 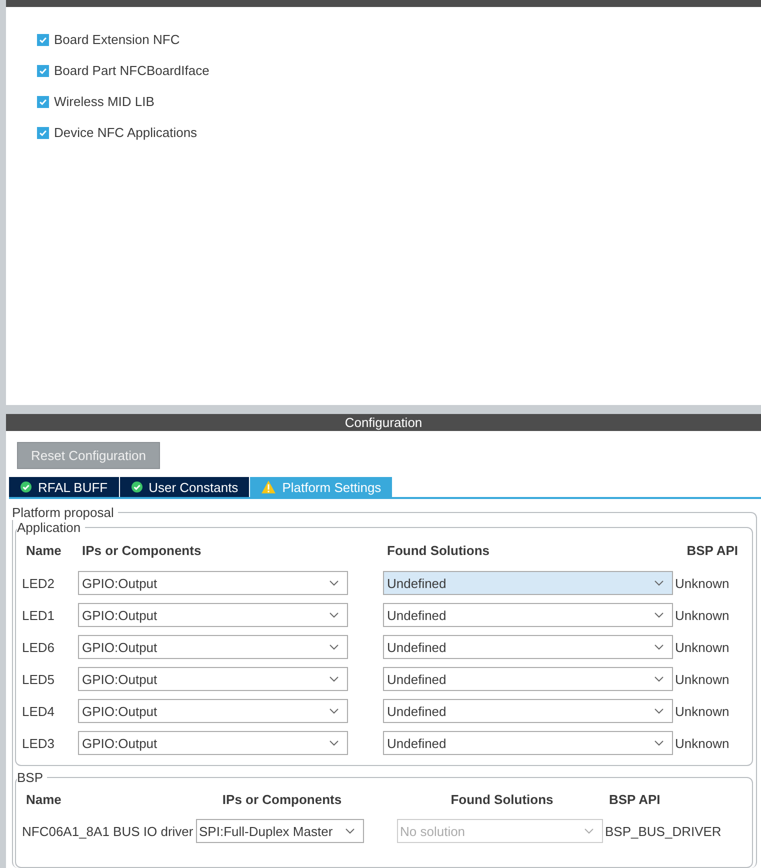 What do you see at coordinates (107, 831) in the screenshot?
I see `table-cell-text: NFC06A1_8A1 BUS IO driver` at bounding box center [107, 831].